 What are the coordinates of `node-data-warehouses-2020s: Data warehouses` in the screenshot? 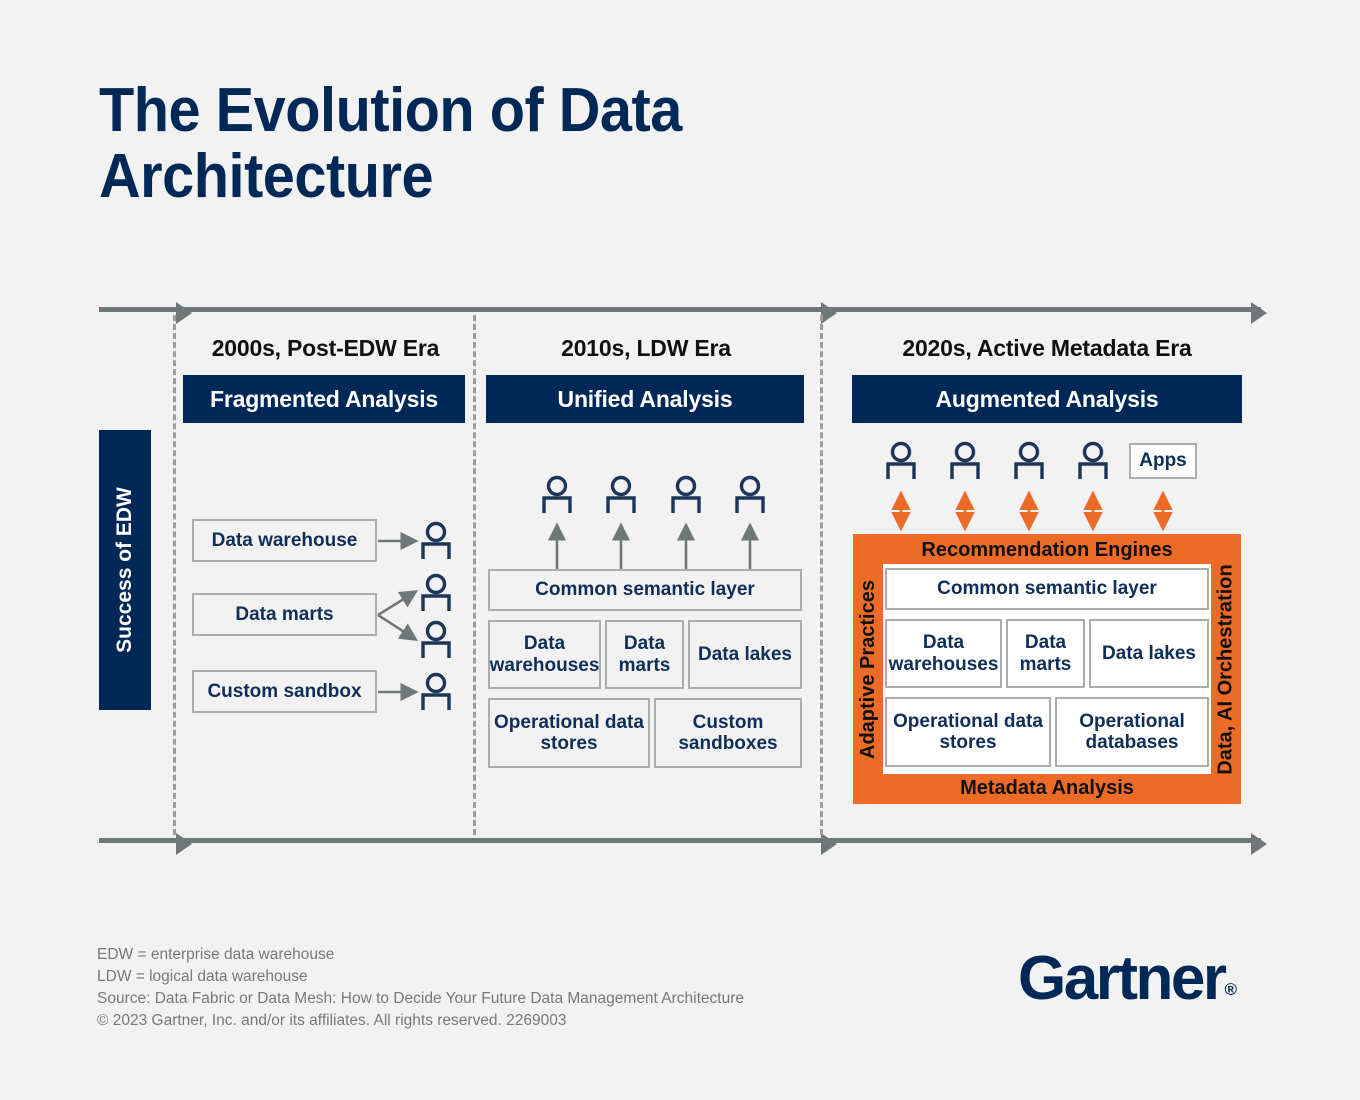 It's located at (943, 653).